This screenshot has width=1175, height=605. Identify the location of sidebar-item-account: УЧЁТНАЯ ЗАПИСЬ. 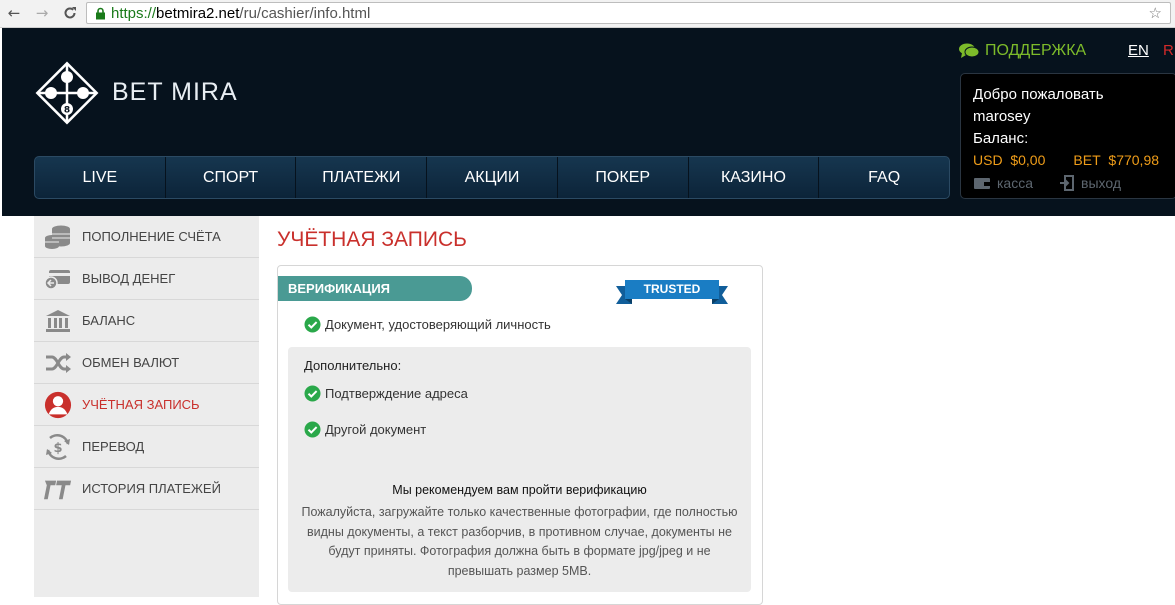
(146, 405).